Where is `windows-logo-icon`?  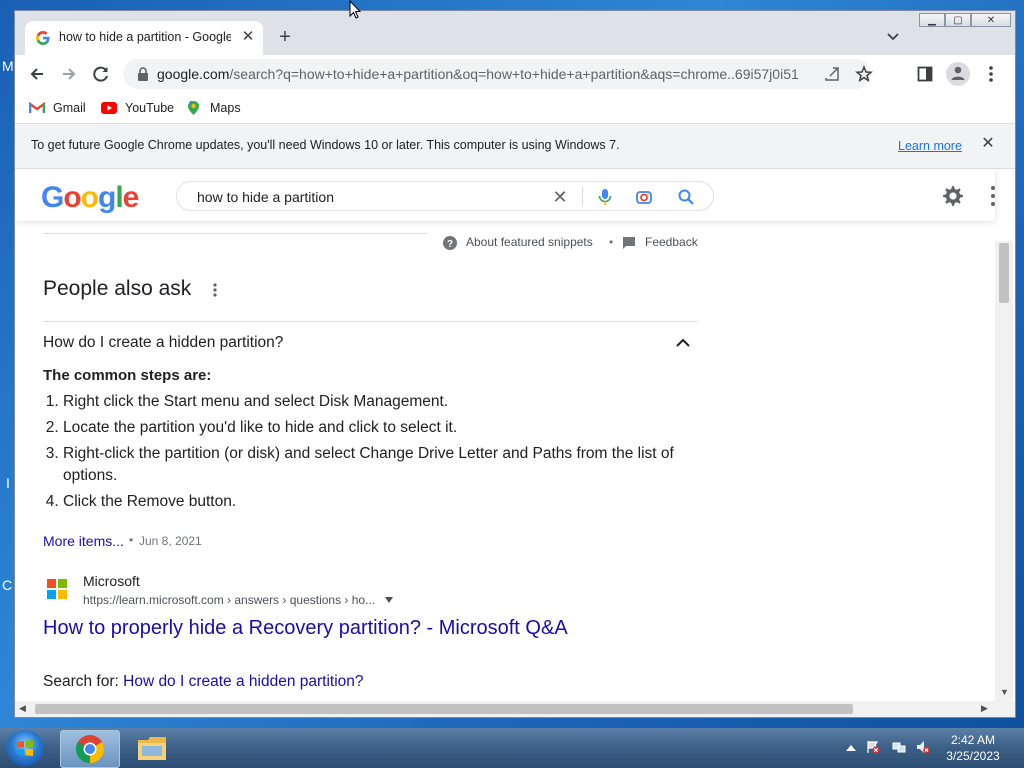 windows-logo-icon is located at coordinates (25, 748).